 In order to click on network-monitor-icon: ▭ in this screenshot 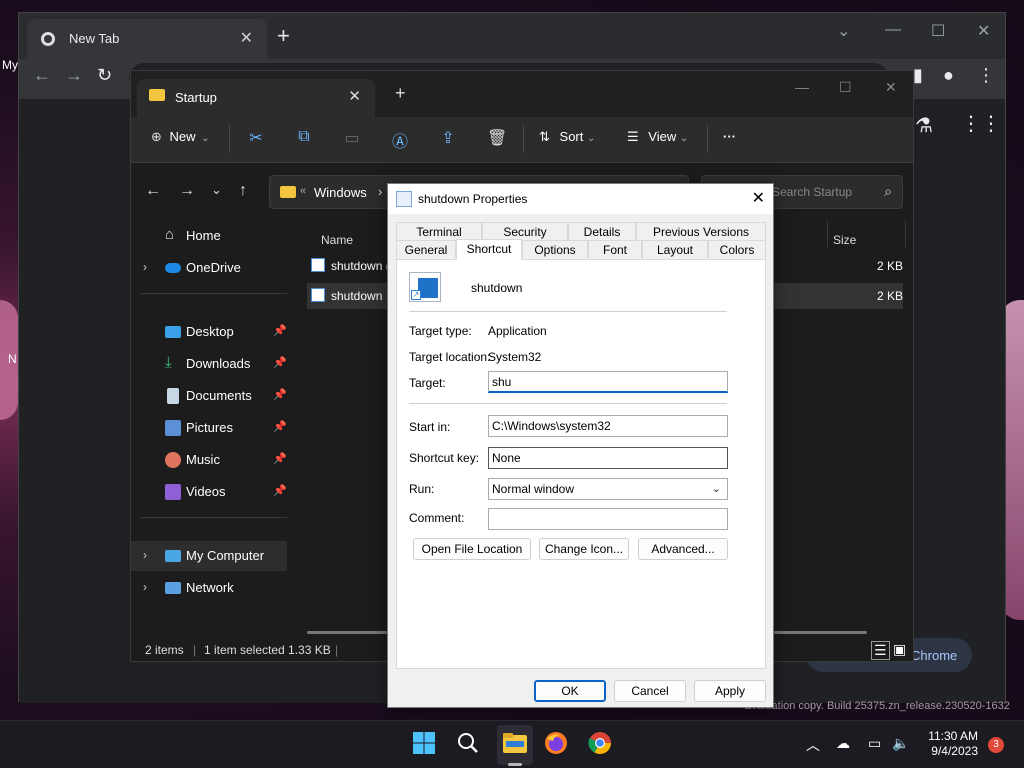, I will do `click(874, 743)`.